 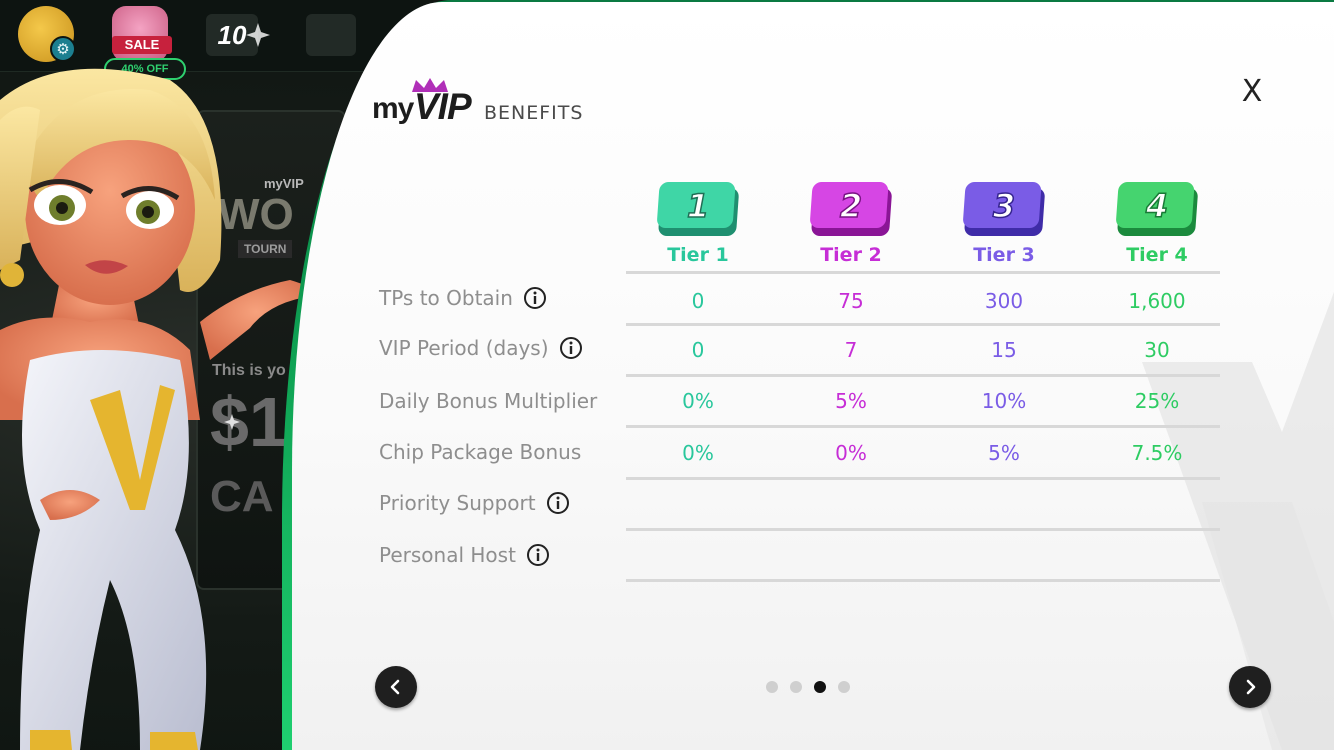 What do you see at coordinates (851, 206) in the screenshot?
I see `tier-2-number: 2` at bounding box center [851, 206].